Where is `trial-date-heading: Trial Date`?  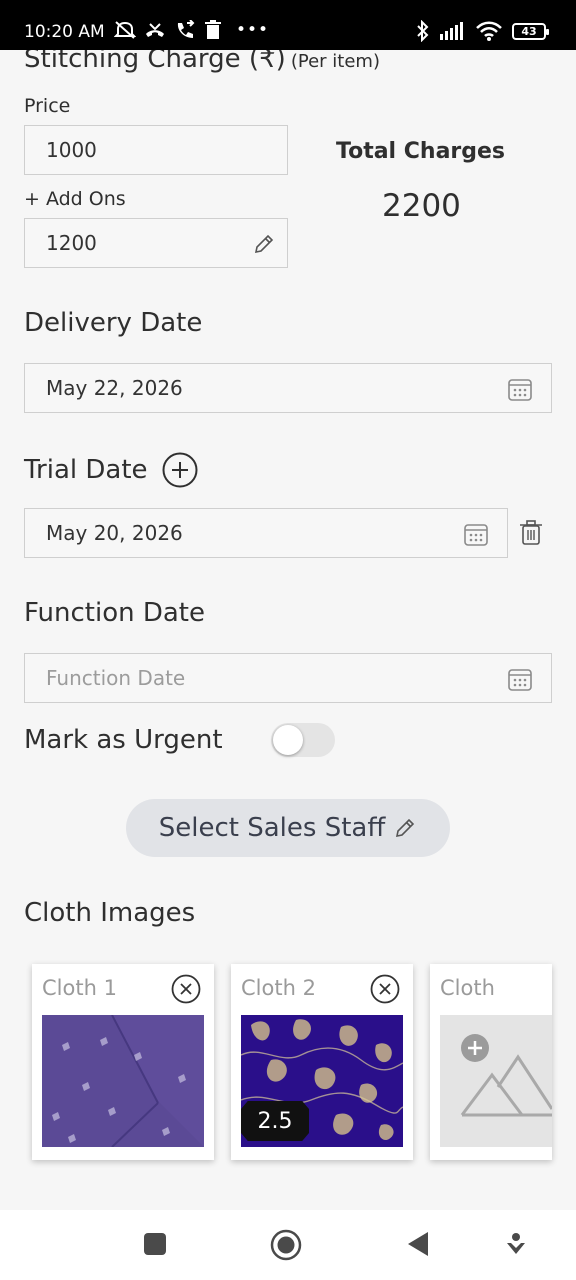
trial-date-heading: Trial Date is located at coordinates (111, 470).